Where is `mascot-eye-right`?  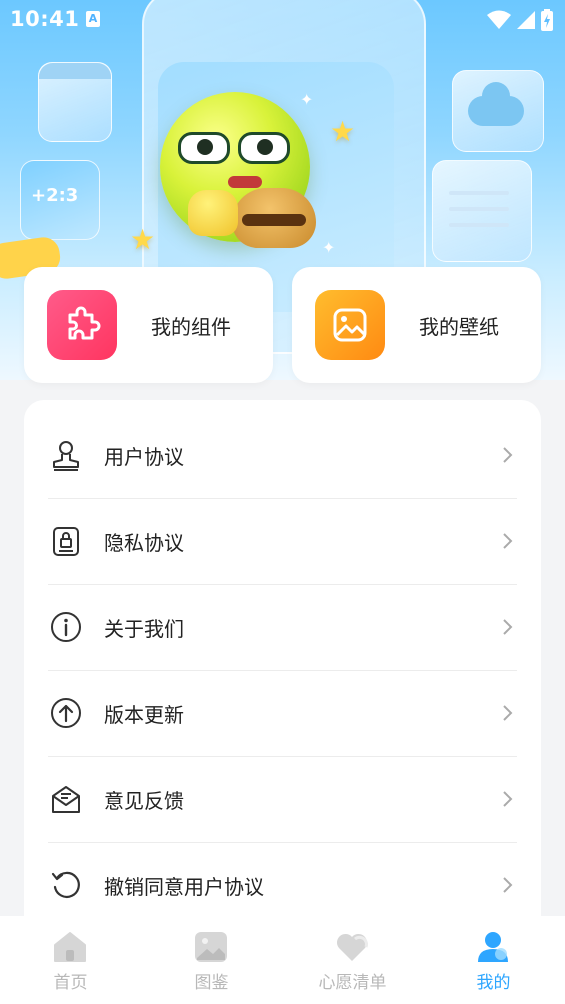
mascot-eye-right is located at coordinates (264, 148).